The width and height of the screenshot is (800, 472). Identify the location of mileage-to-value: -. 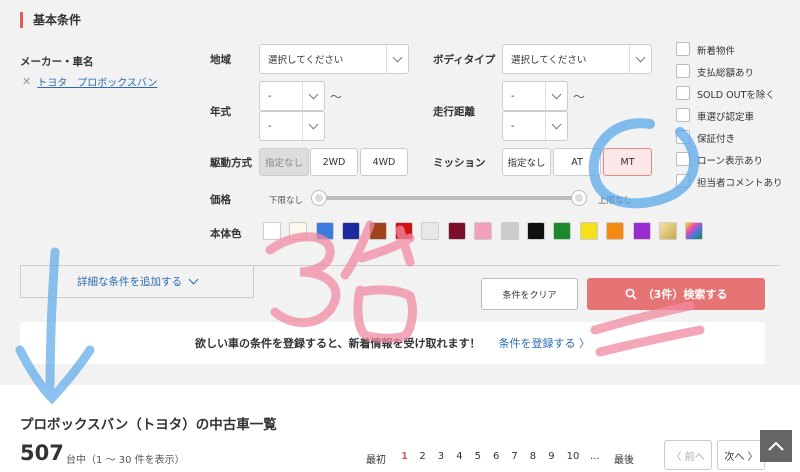
(513, 126).